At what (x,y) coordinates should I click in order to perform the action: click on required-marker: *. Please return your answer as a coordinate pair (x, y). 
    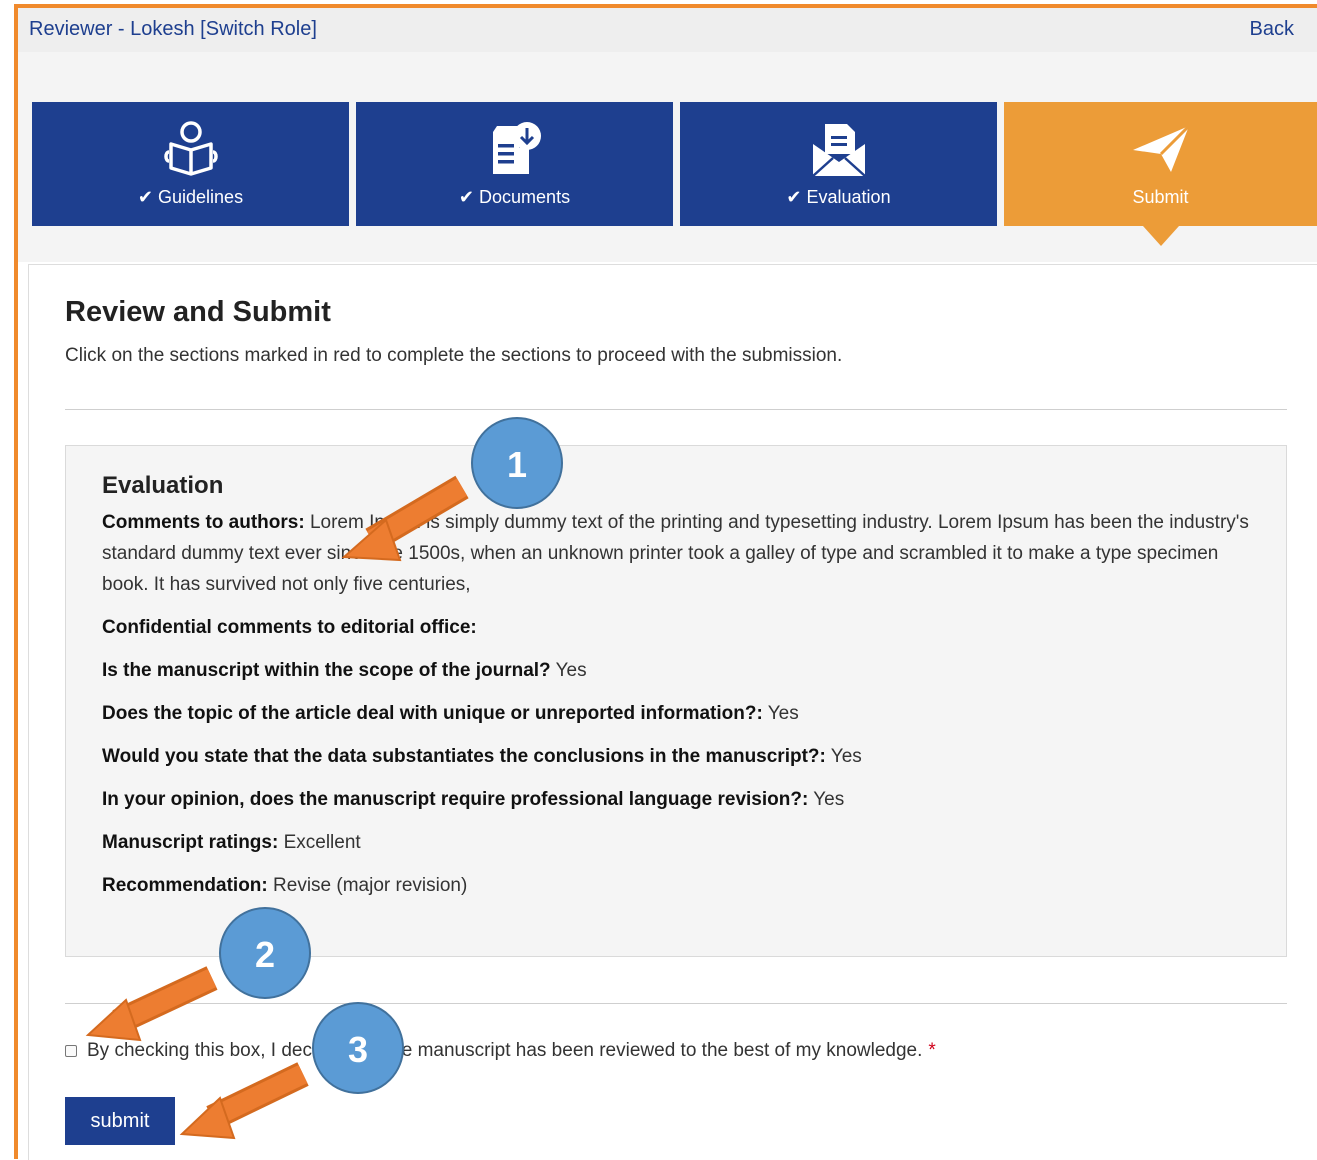
    Looking at the image, I should click on (932, 1050).